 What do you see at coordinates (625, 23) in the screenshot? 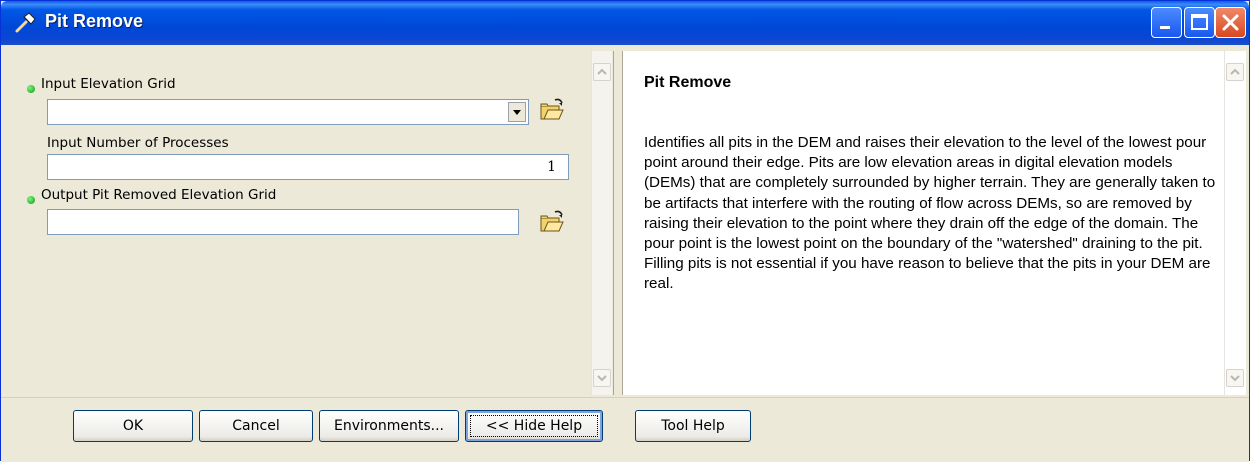
I see `title-bar: Pit Remove` at bounding box center [625, 23].